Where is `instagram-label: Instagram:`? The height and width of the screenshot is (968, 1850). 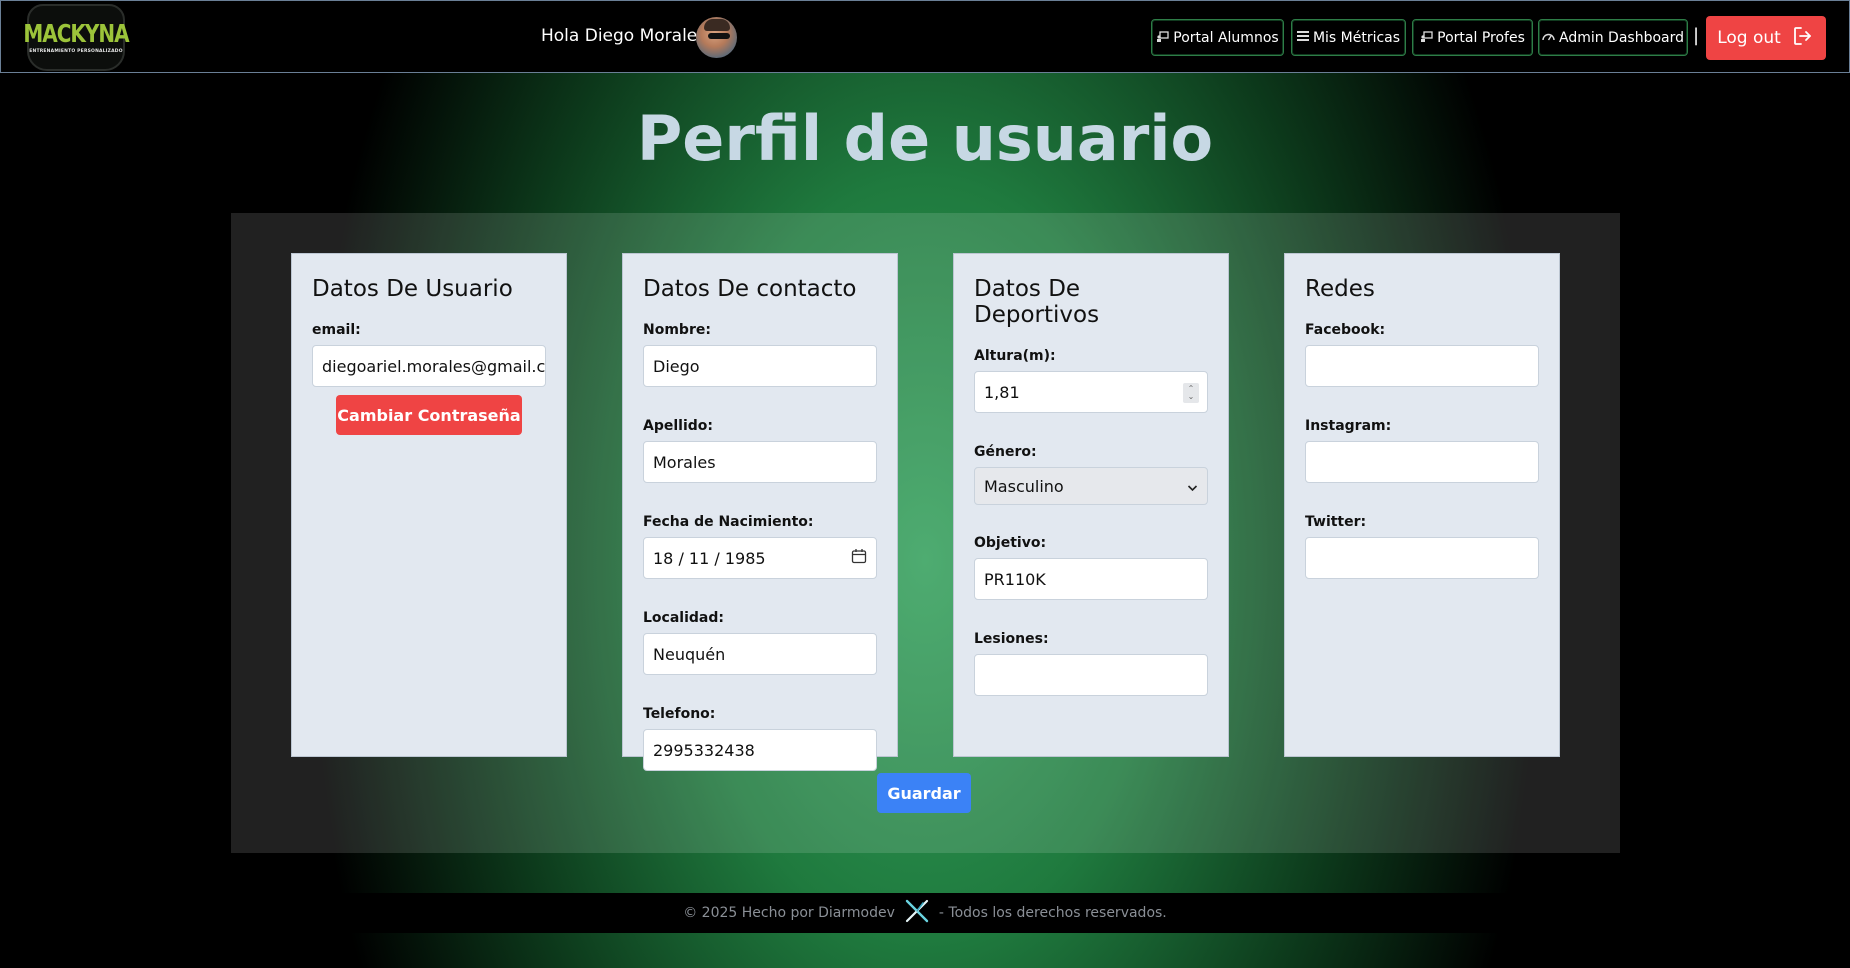
instagram-label: Instagram: is located at coordinates (1348, 426).